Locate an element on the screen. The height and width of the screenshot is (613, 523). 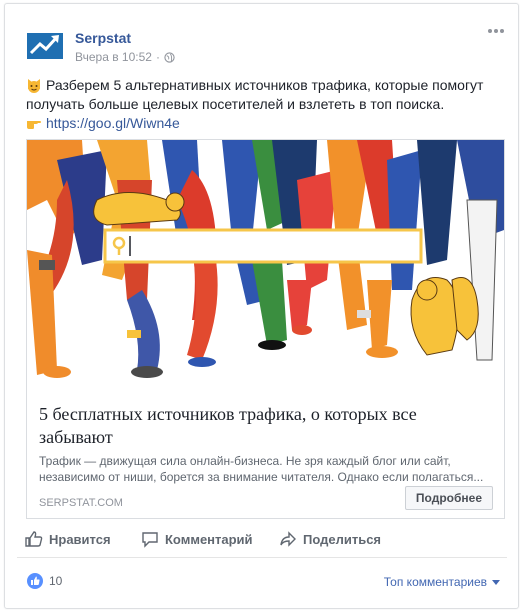
learn-more-button: Подробнее is located at coordinates (448, 498).